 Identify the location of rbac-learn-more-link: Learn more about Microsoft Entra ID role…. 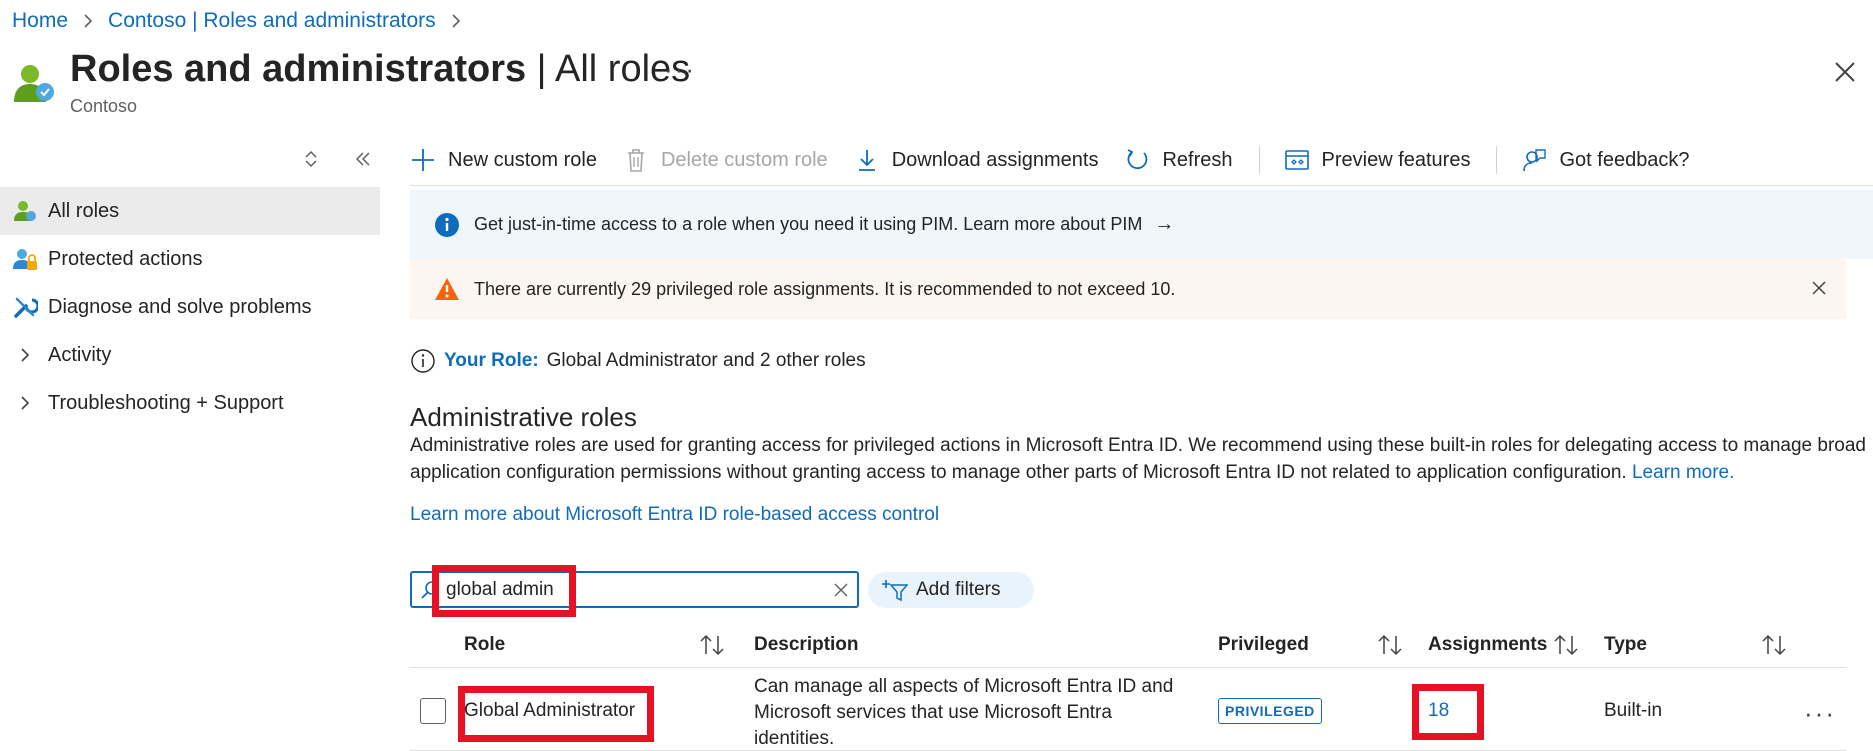
(674, 515).